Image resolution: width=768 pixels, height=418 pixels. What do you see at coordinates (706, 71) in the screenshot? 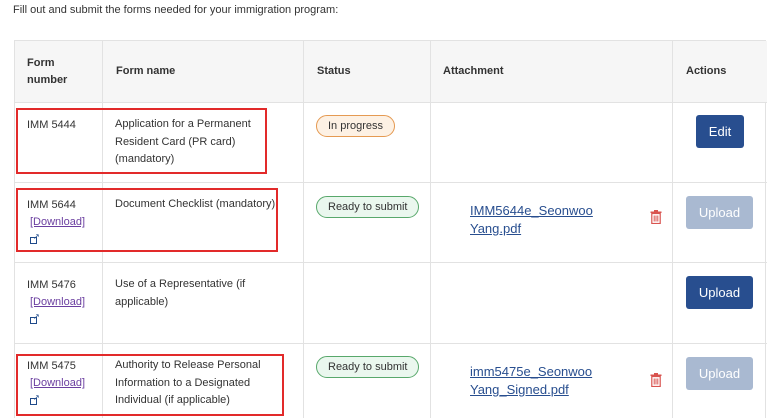
I see `header-actions: Actions` at bounding box center [706, 71].